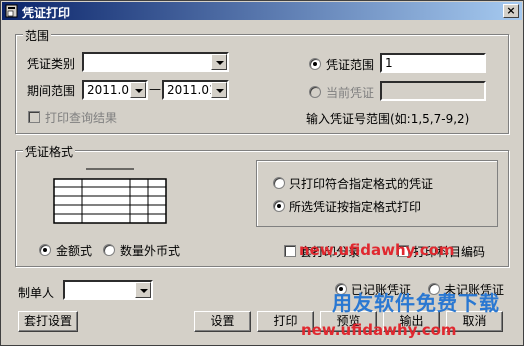 The height and width of the screenshot is (346, 524). What do you see at coordinates (34, 117) in the screenshot?
I see `print-query-checkbox` at bounding box center [34, 117].